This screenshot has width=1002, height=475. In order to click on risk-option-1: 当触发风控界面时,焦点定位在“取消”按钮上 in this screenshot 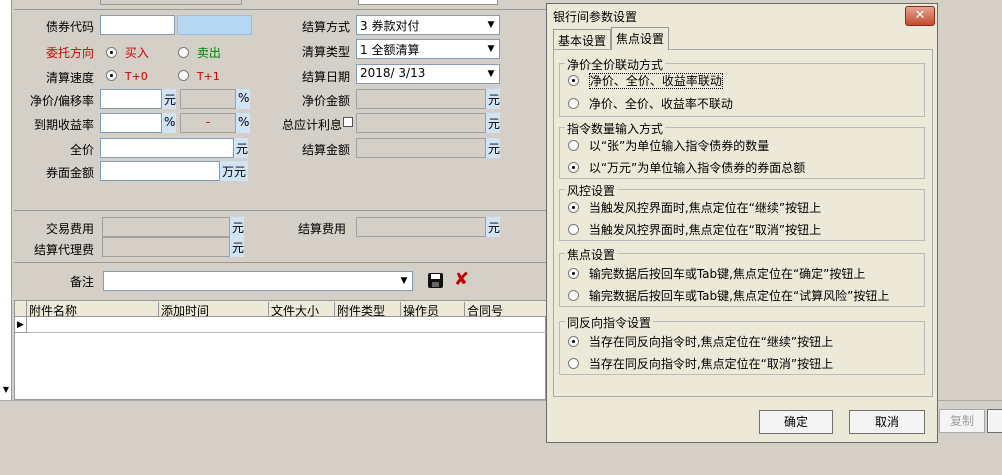, I will do `click(694, 229)`.